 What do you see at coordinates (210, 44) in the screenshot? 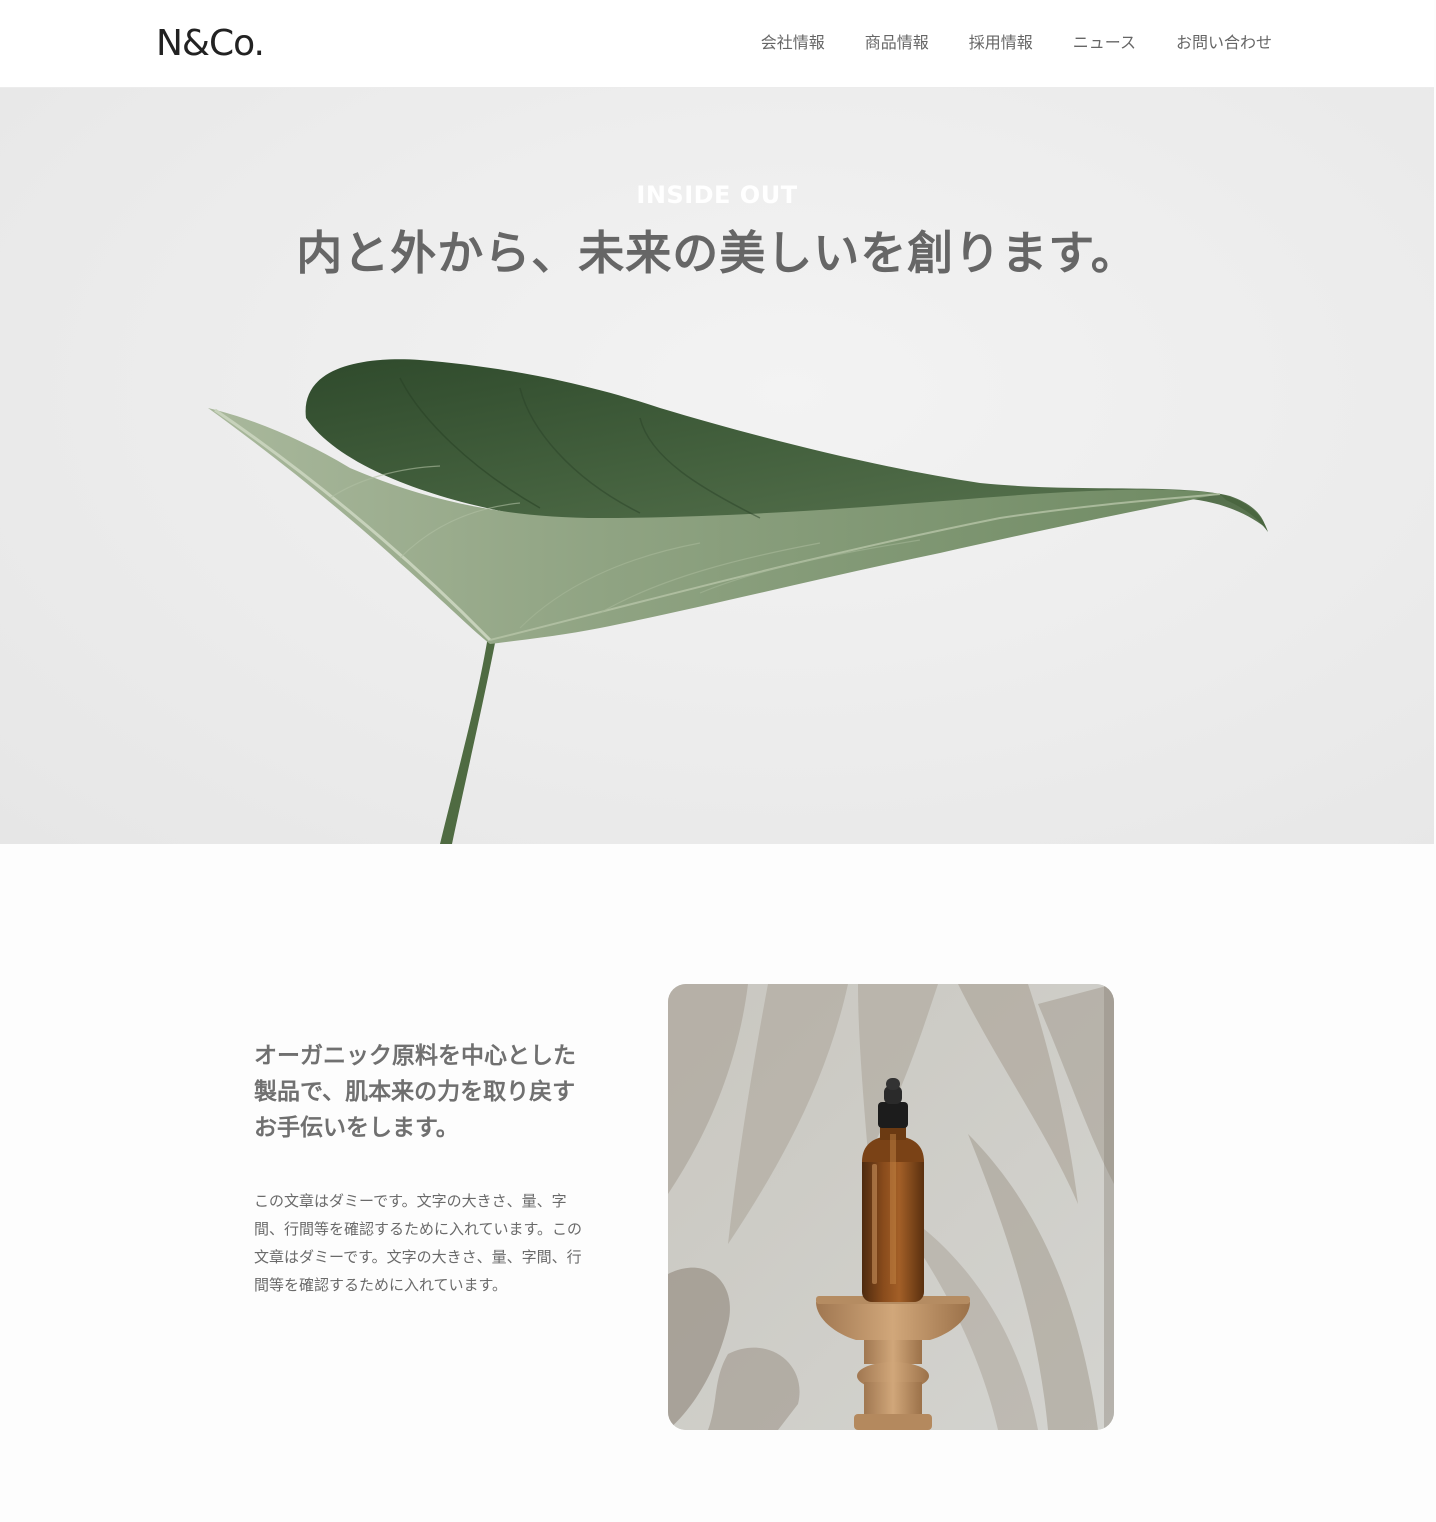
I see `logo: N&Co.` at bounding box center [210, 44].